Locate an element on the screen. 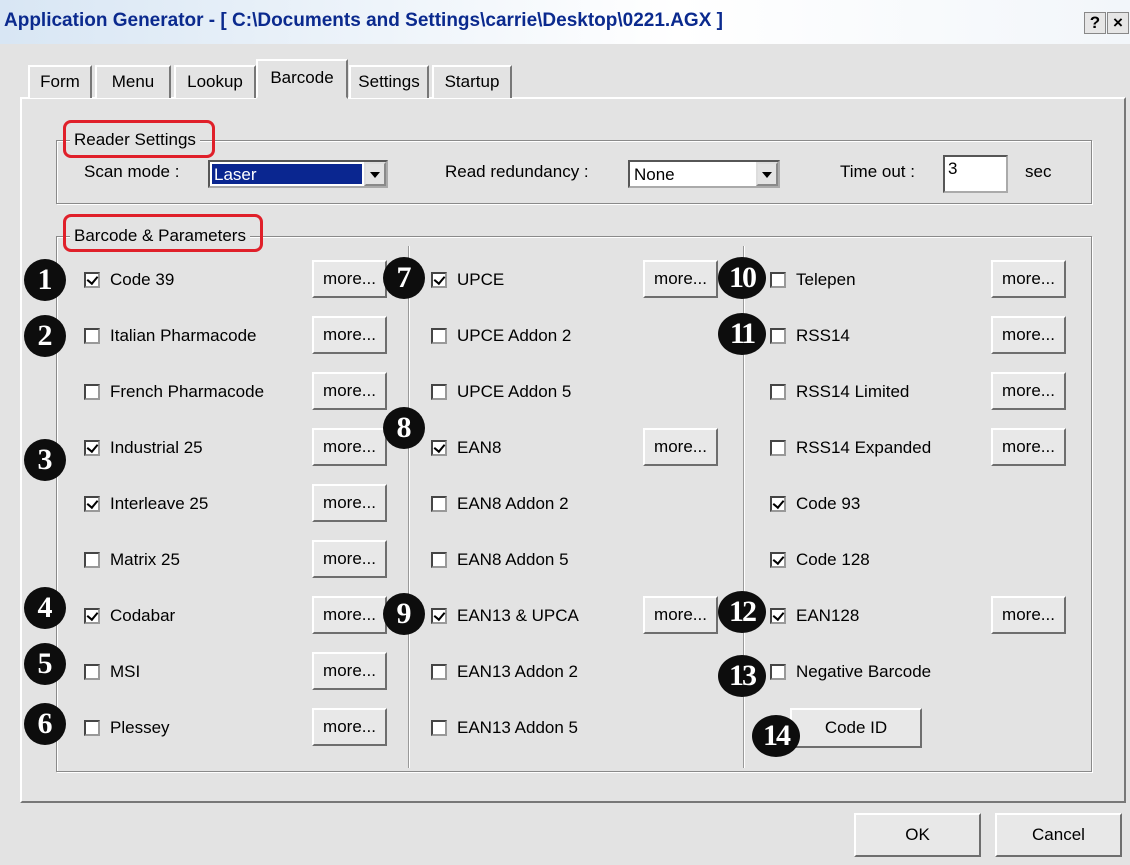 The width and height of the screenshot is (1130, 865). callout-badge: 14 is located at coordinates (776, 736).